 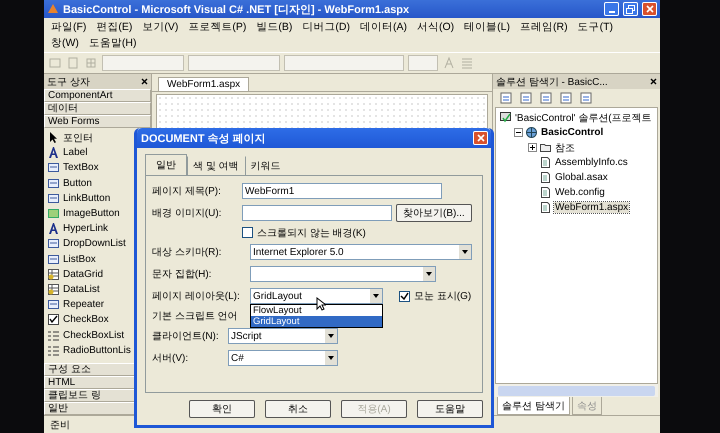 What do you see at coordinates (222, 409) in the screenshot?
I see `dialog-button: 확인` at bounding box center [222, 409].